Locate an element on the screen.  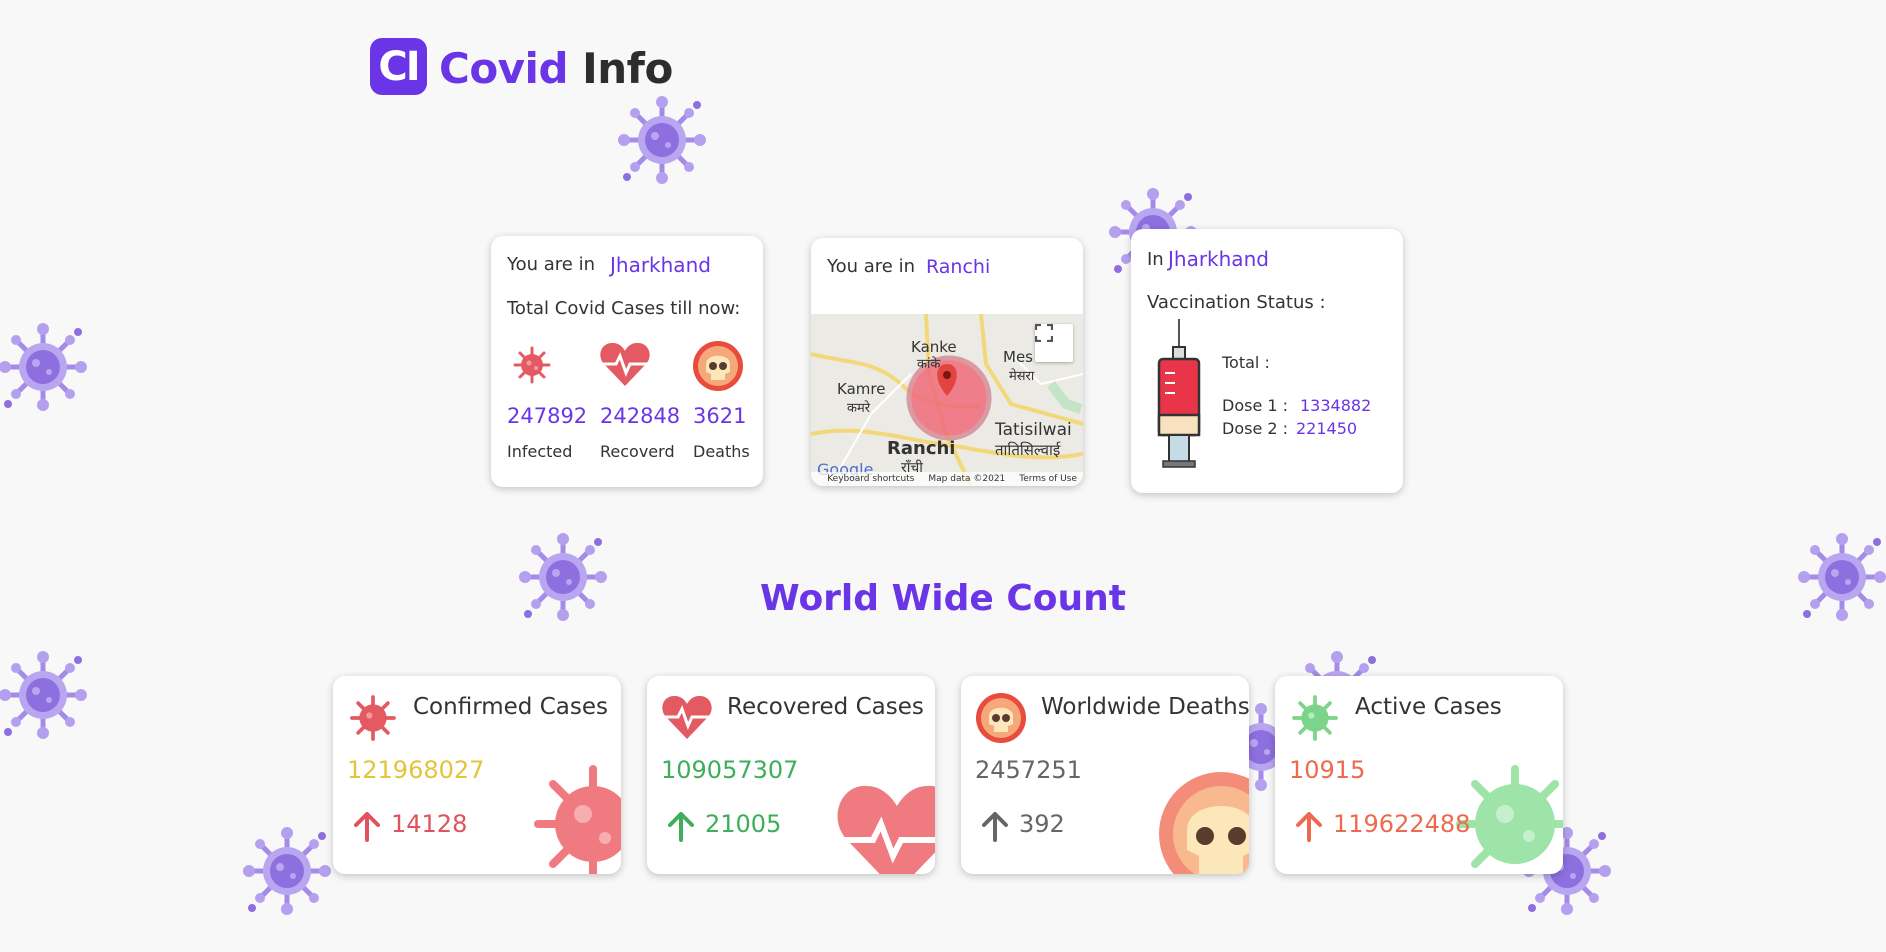
recovered-cases-title: Recovered Cases is located at coordinates (825, 707).